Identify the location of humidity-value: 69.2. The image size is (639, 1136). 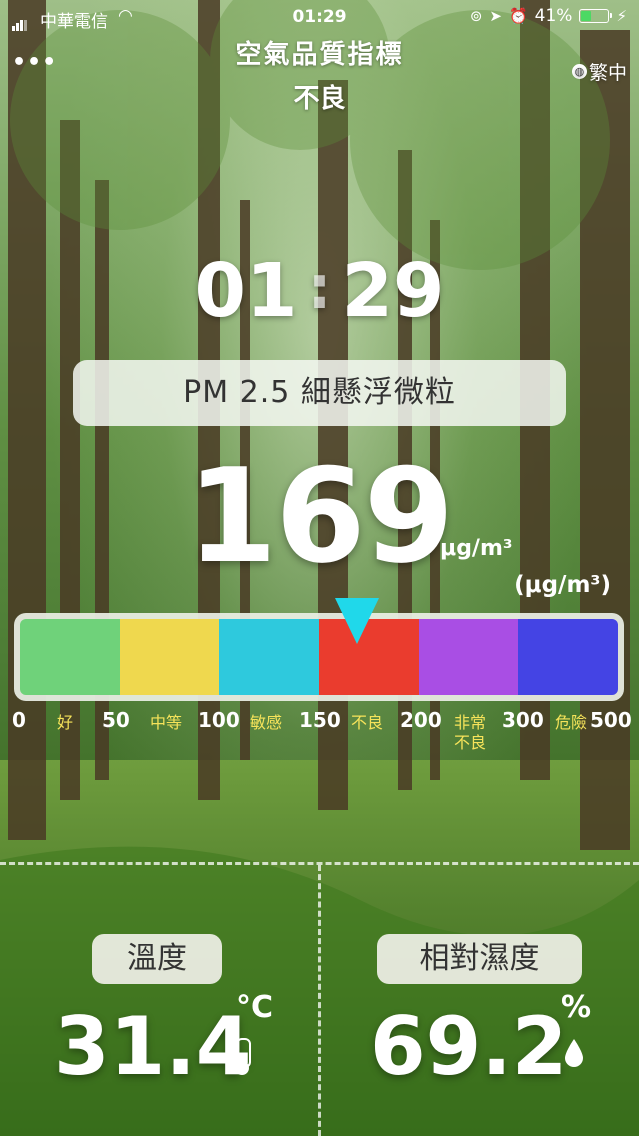
(469, 1046).